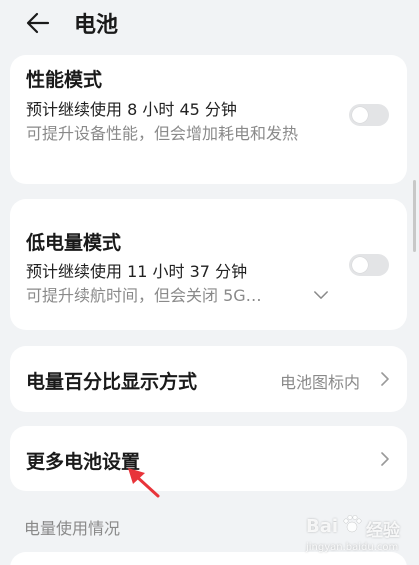 The image size is (419, 565). I want to click on performance-mode-estimate: 预计继续使用 8 小时 45 分钟, so click(131, 109).